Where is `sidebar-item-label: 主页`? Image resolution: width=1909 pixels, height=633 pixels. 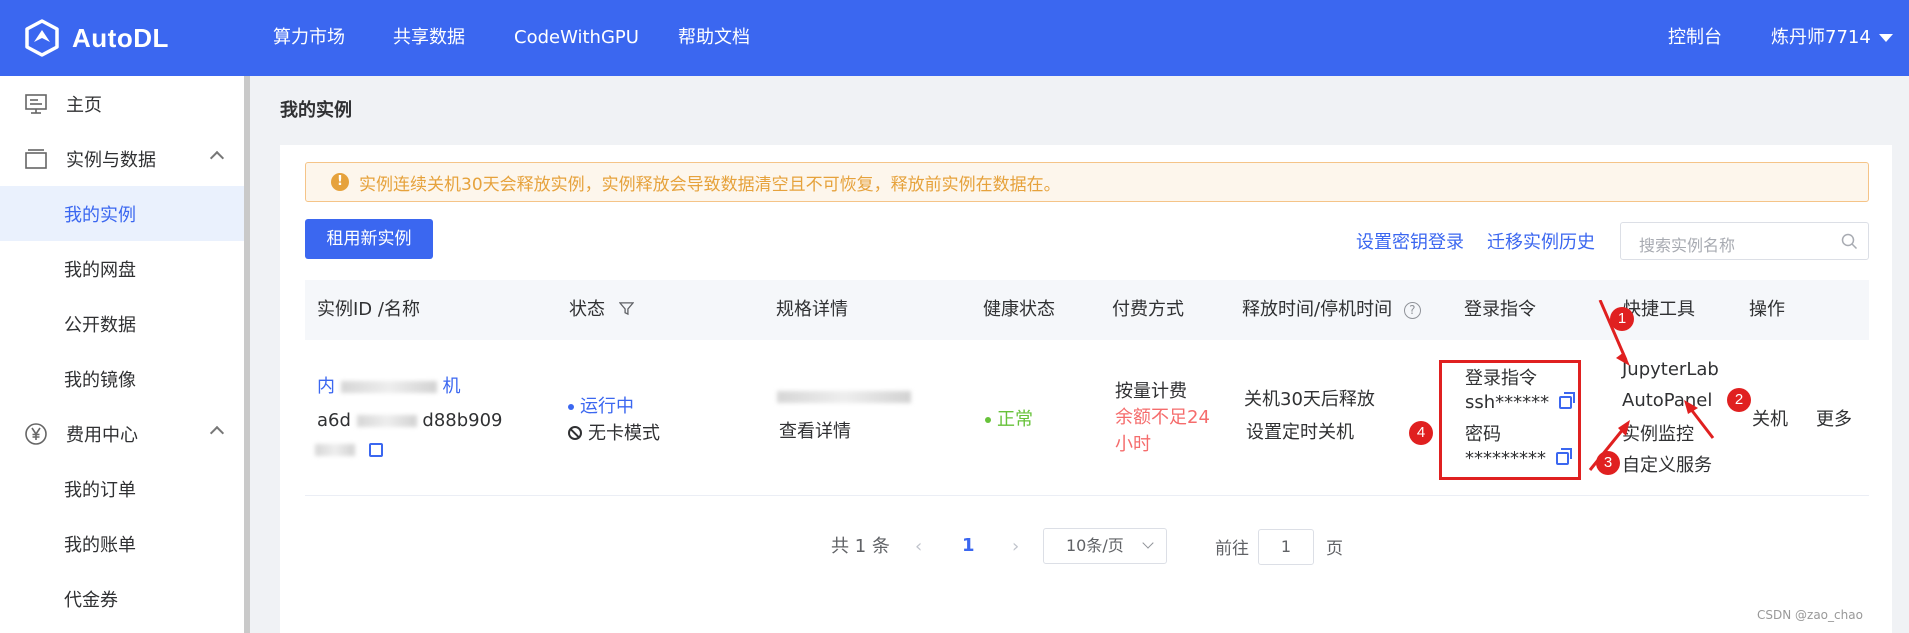 sidebar-item-label: 主页 is located at coordinates (84, 105).